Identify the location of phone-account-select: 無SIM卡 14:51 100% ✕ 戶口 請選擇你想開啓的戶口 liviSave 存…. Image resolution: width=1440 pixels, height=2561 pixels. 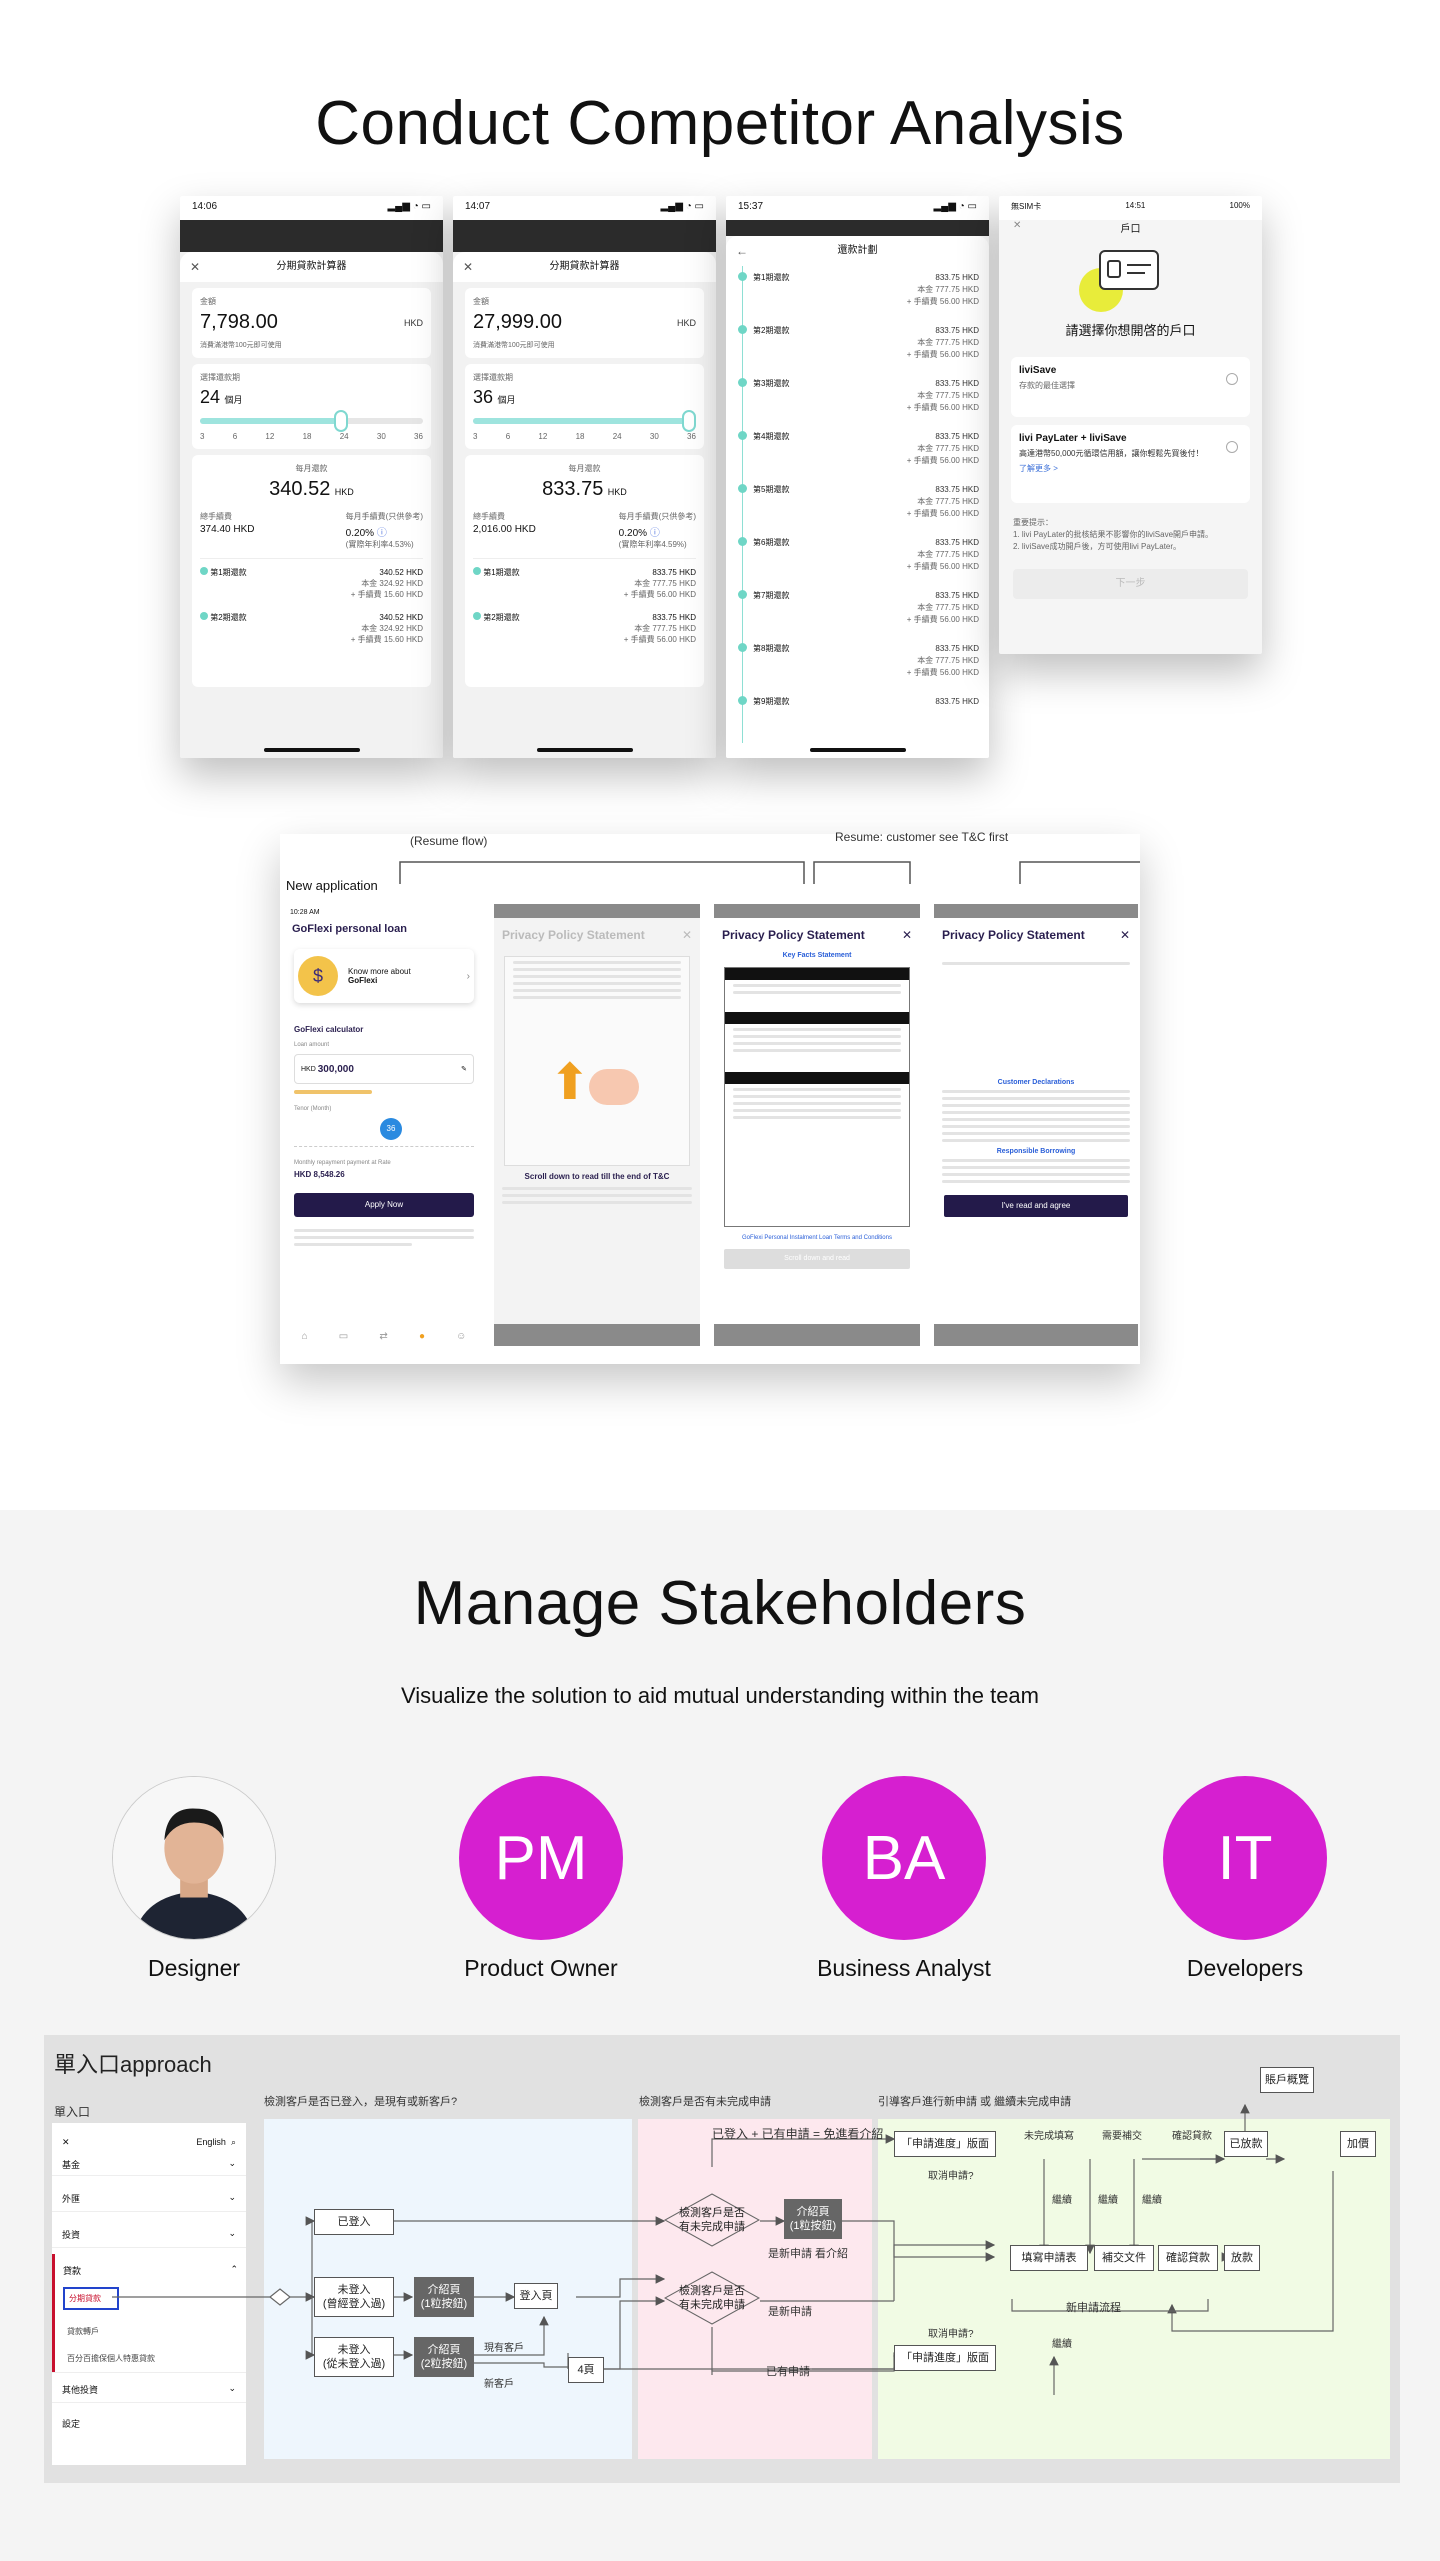
(1130, 425).